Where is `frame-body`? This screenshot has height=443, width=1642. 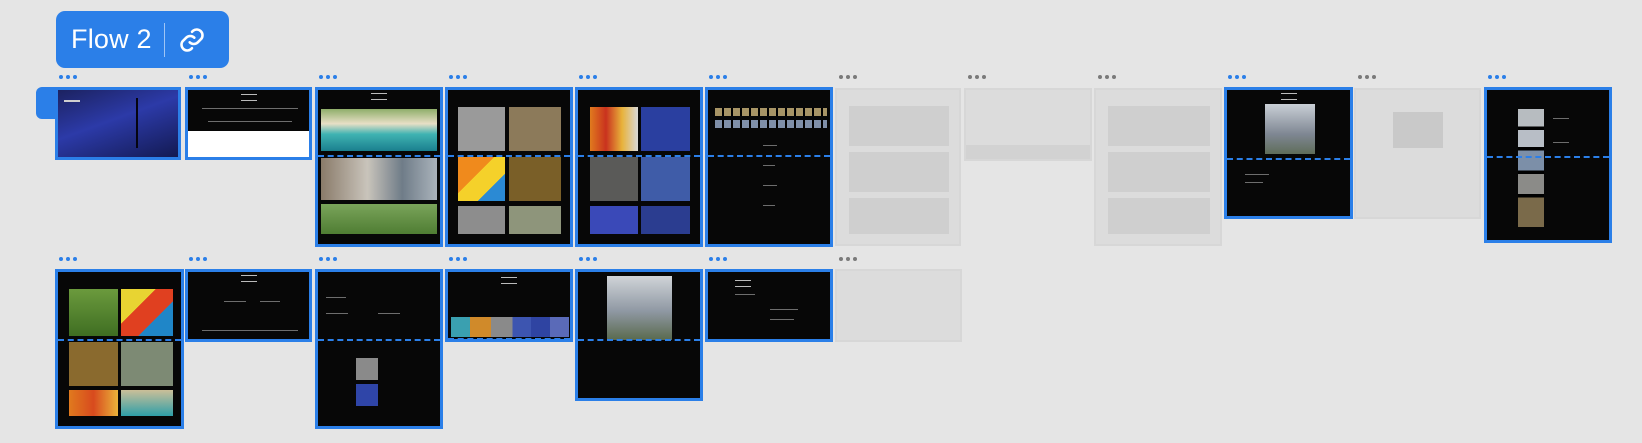
frame-body is located at coordinates (248, 144).